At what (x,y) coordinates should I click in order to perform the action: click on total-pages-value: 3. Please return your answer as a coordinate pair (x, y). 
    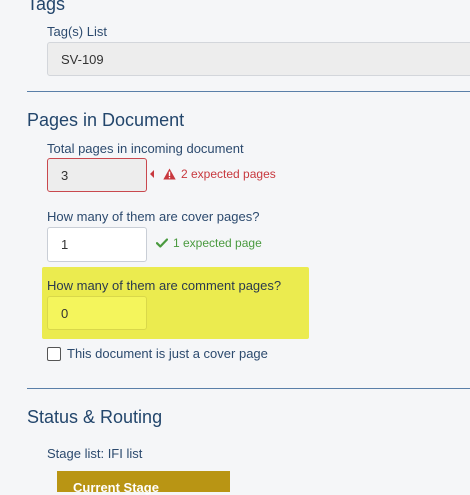
    Looking at the image, I should click on (65, 175).